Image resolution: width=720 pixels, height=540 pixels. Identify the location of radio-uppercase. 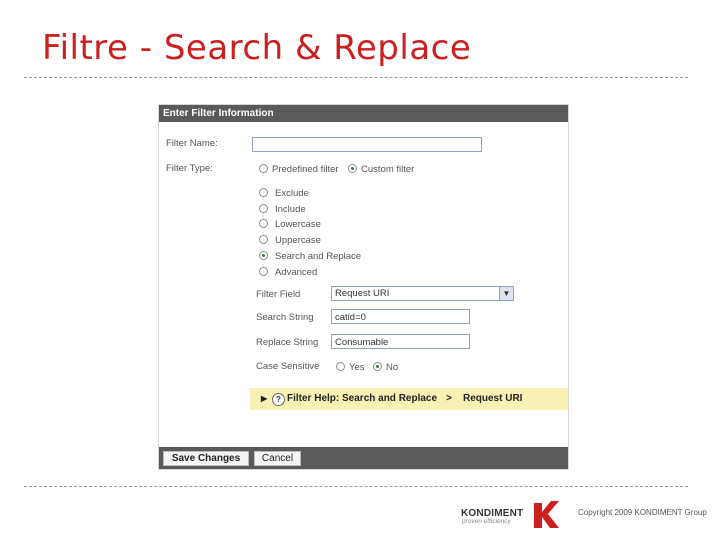
(263, 239).